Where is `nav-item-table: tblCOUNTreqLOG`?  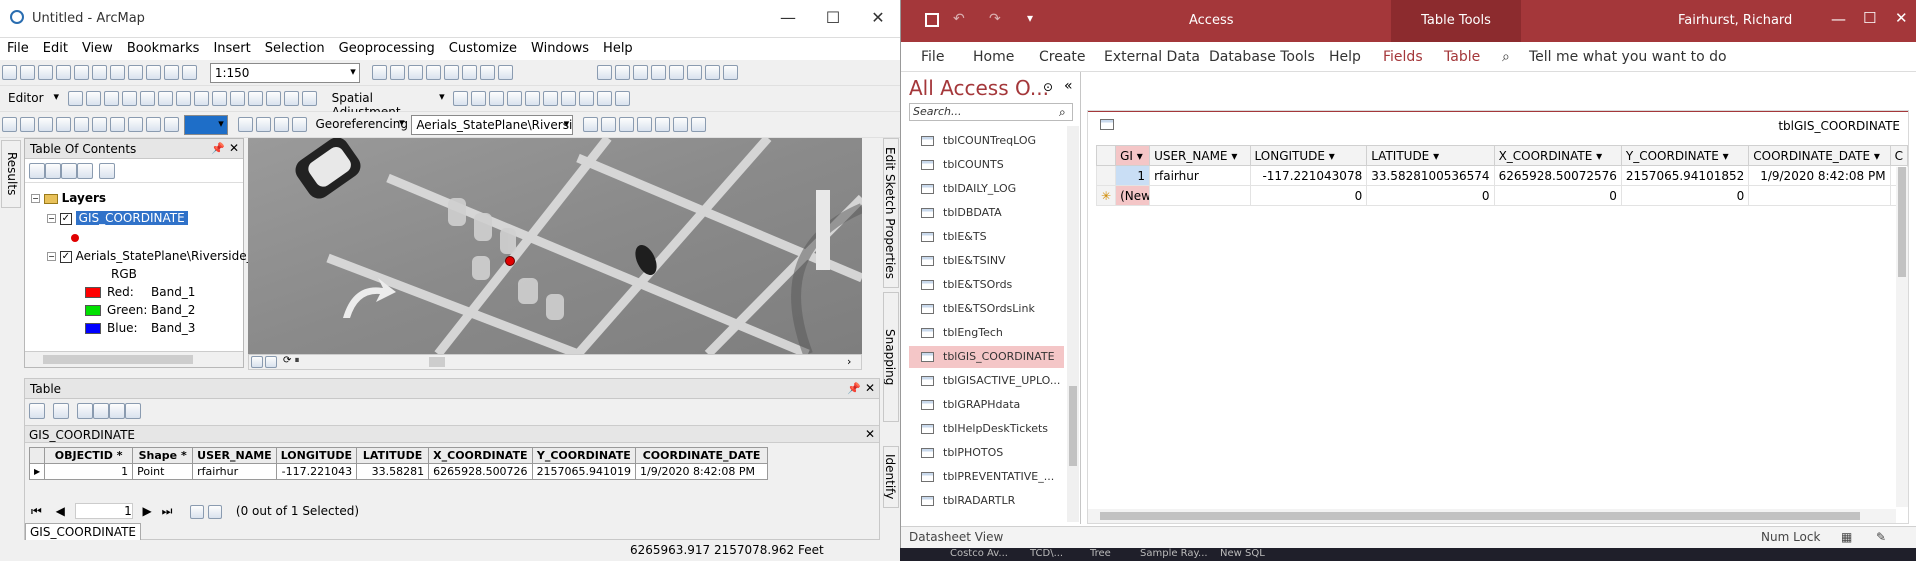
nav-item-table: tblCOUNTreqLOG is located at coordinates (986, 141).